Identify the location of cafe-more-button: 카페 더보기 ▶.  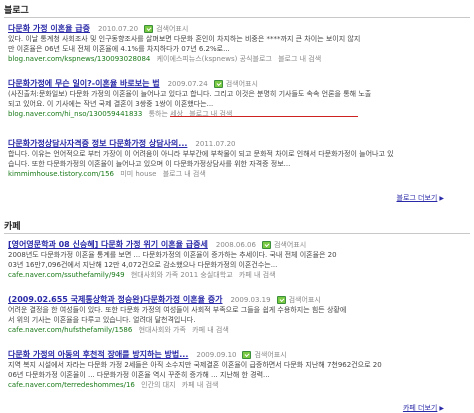
(423, 408).